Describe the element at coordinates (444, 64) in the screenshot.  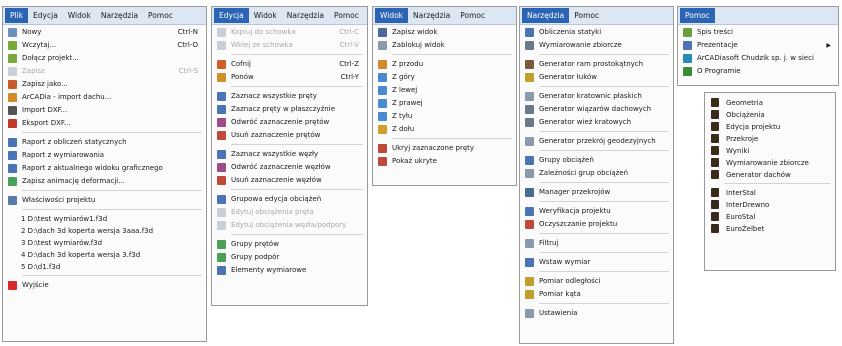
I see `menu-item-z-przodu: Z przodu` at that location.